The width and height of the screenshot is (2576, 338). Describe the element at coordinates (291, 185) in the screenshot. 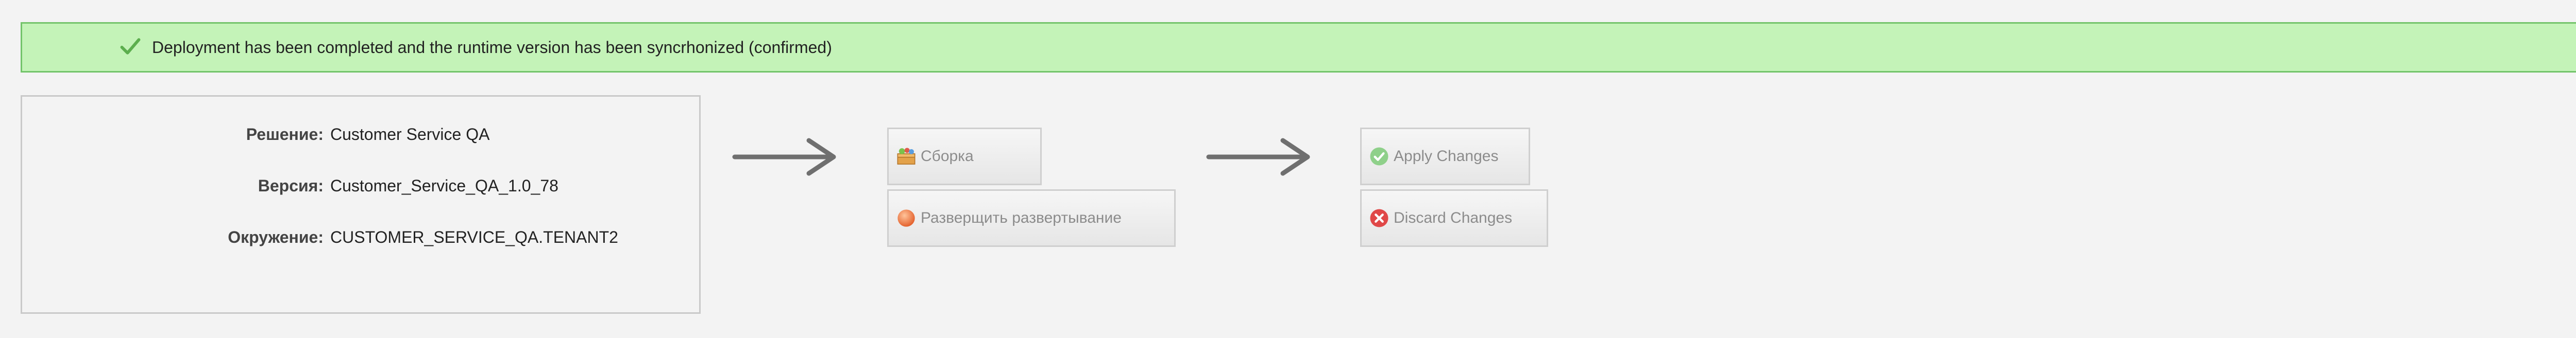

I see `version-label: Версия:` at that location.